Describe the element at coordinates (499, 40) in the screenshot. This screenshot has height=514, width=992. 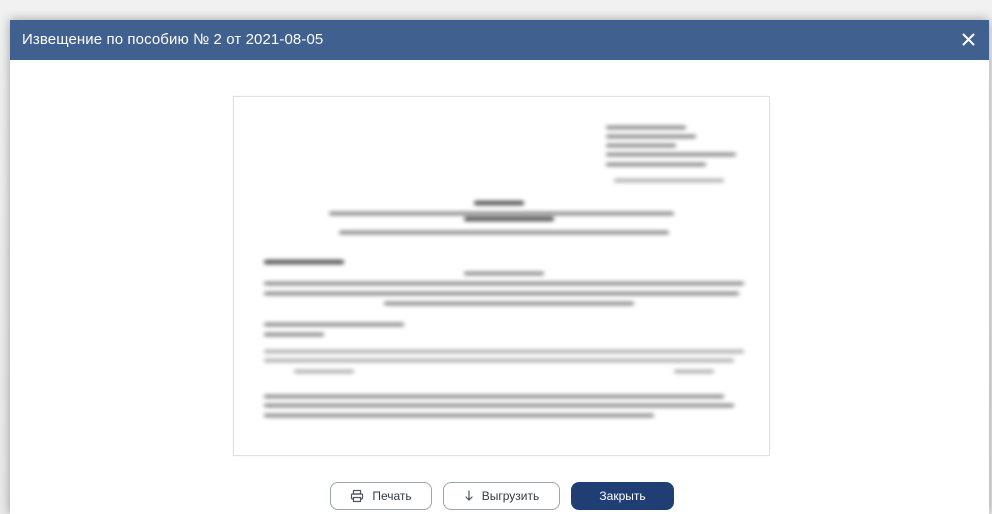
I see `dialog-titlebar: Извещение по пособию № 2 от 2021-08-05` at that location.